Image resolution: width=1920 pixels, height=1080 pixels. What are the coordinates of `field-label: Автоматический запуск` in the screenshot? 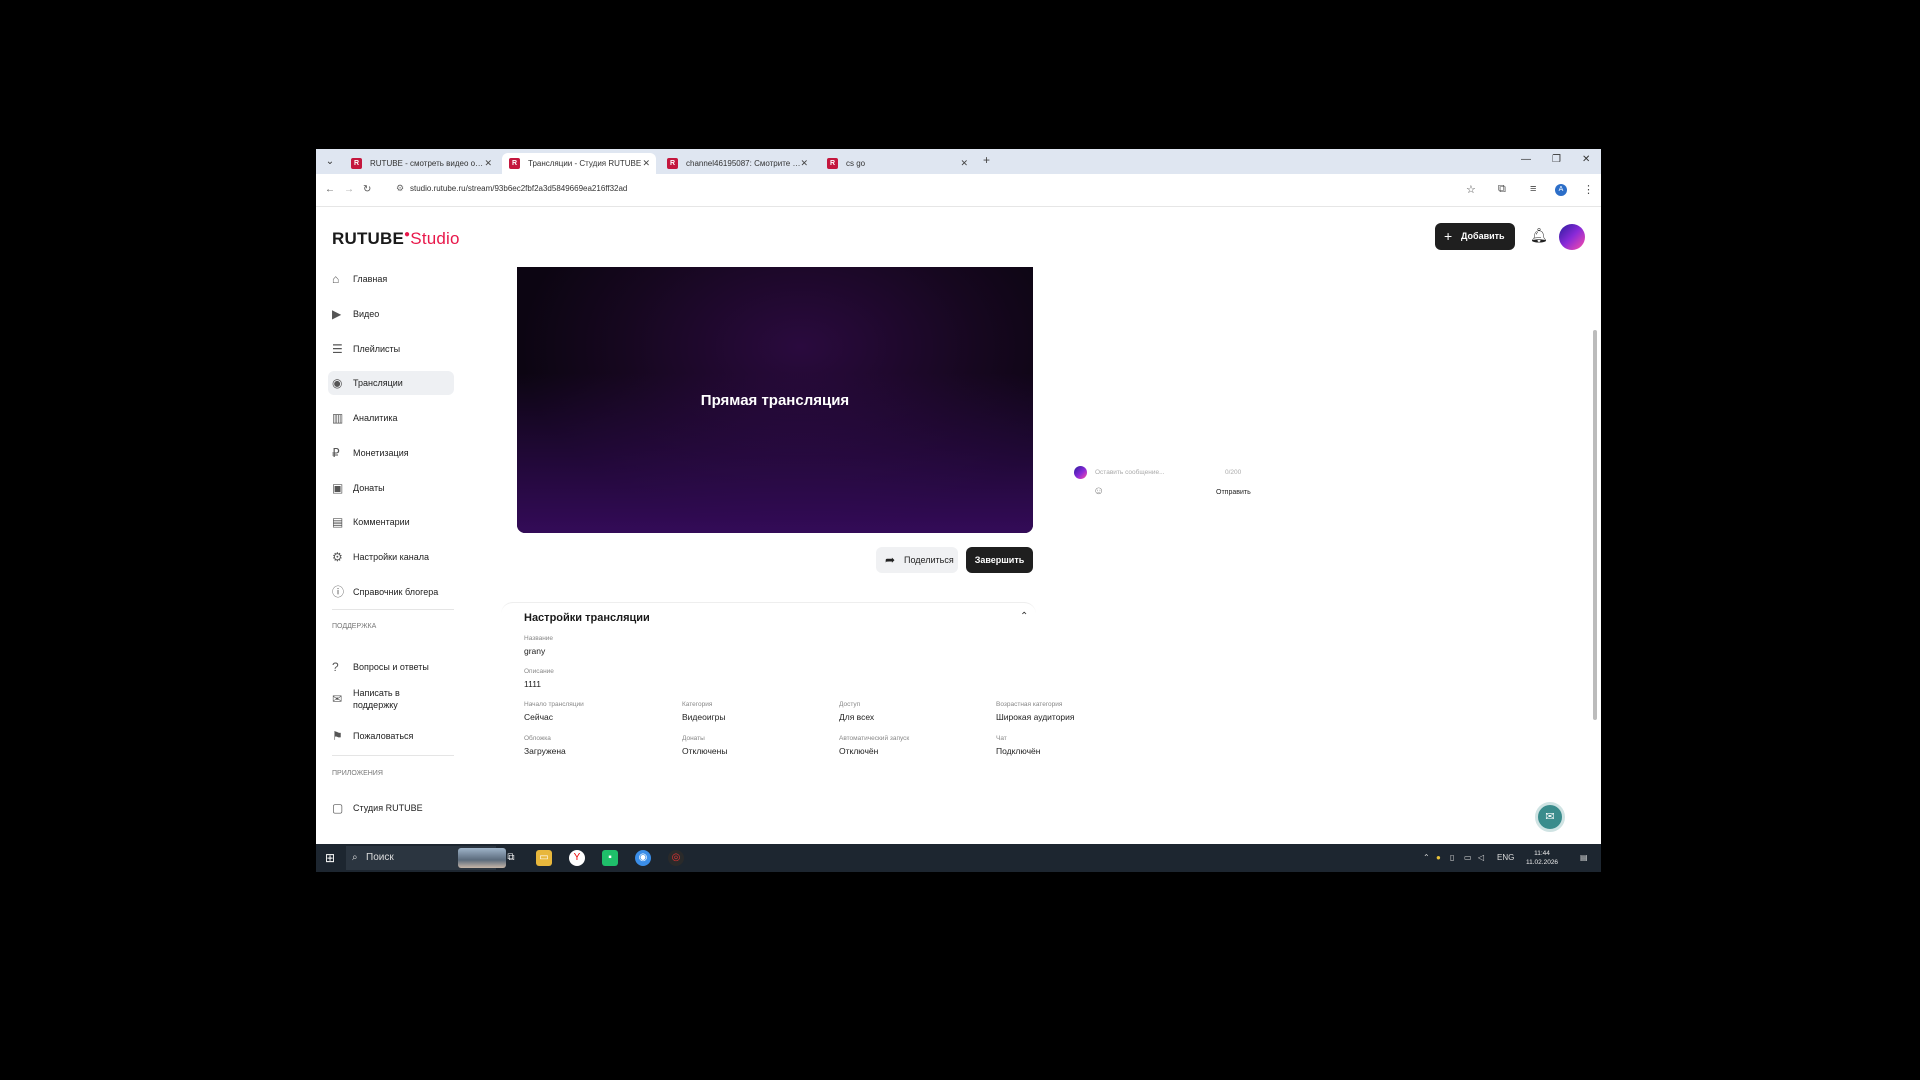 It's located at (874, 738).